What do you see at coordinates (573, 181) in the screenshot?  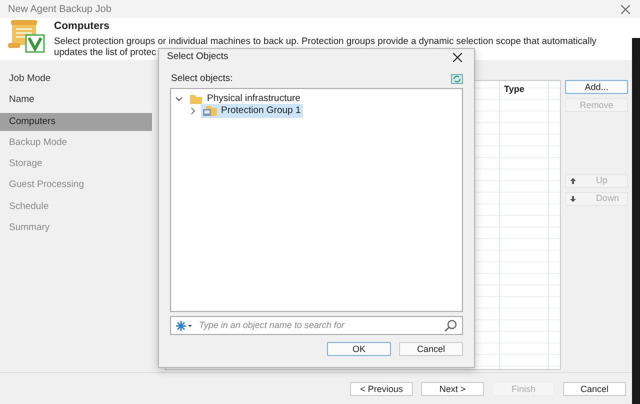 I see `up-arrow-icon` at bounding box center [573, 181].